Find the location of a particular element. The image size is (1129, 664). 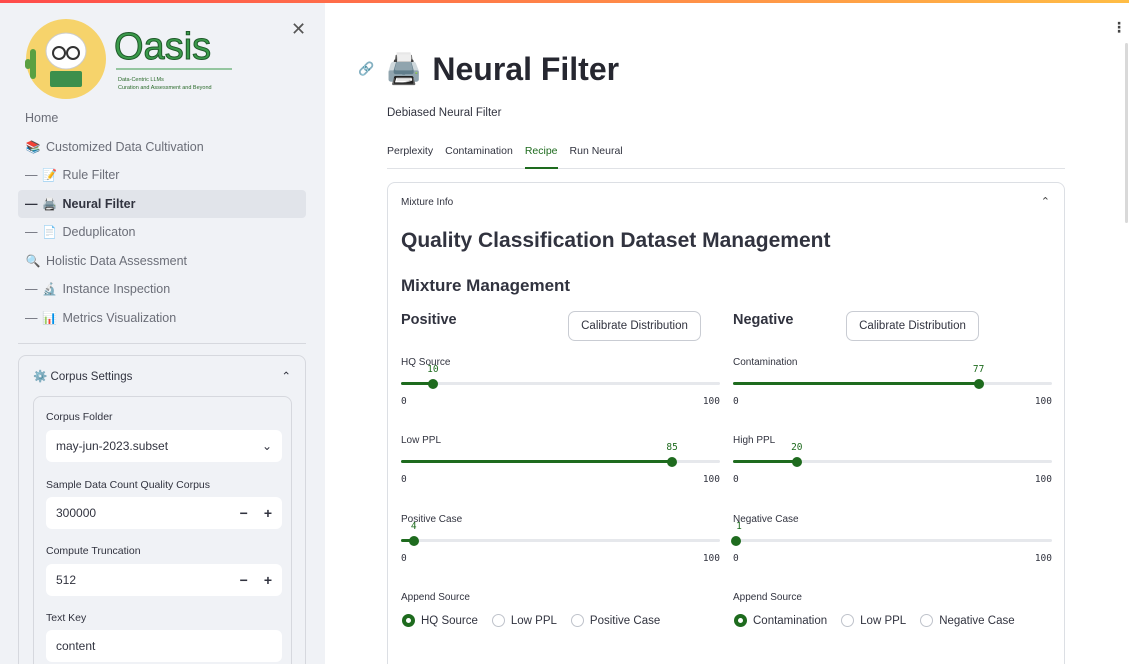

nav-label: Deduplicaton is located at coordinates (99, 232).